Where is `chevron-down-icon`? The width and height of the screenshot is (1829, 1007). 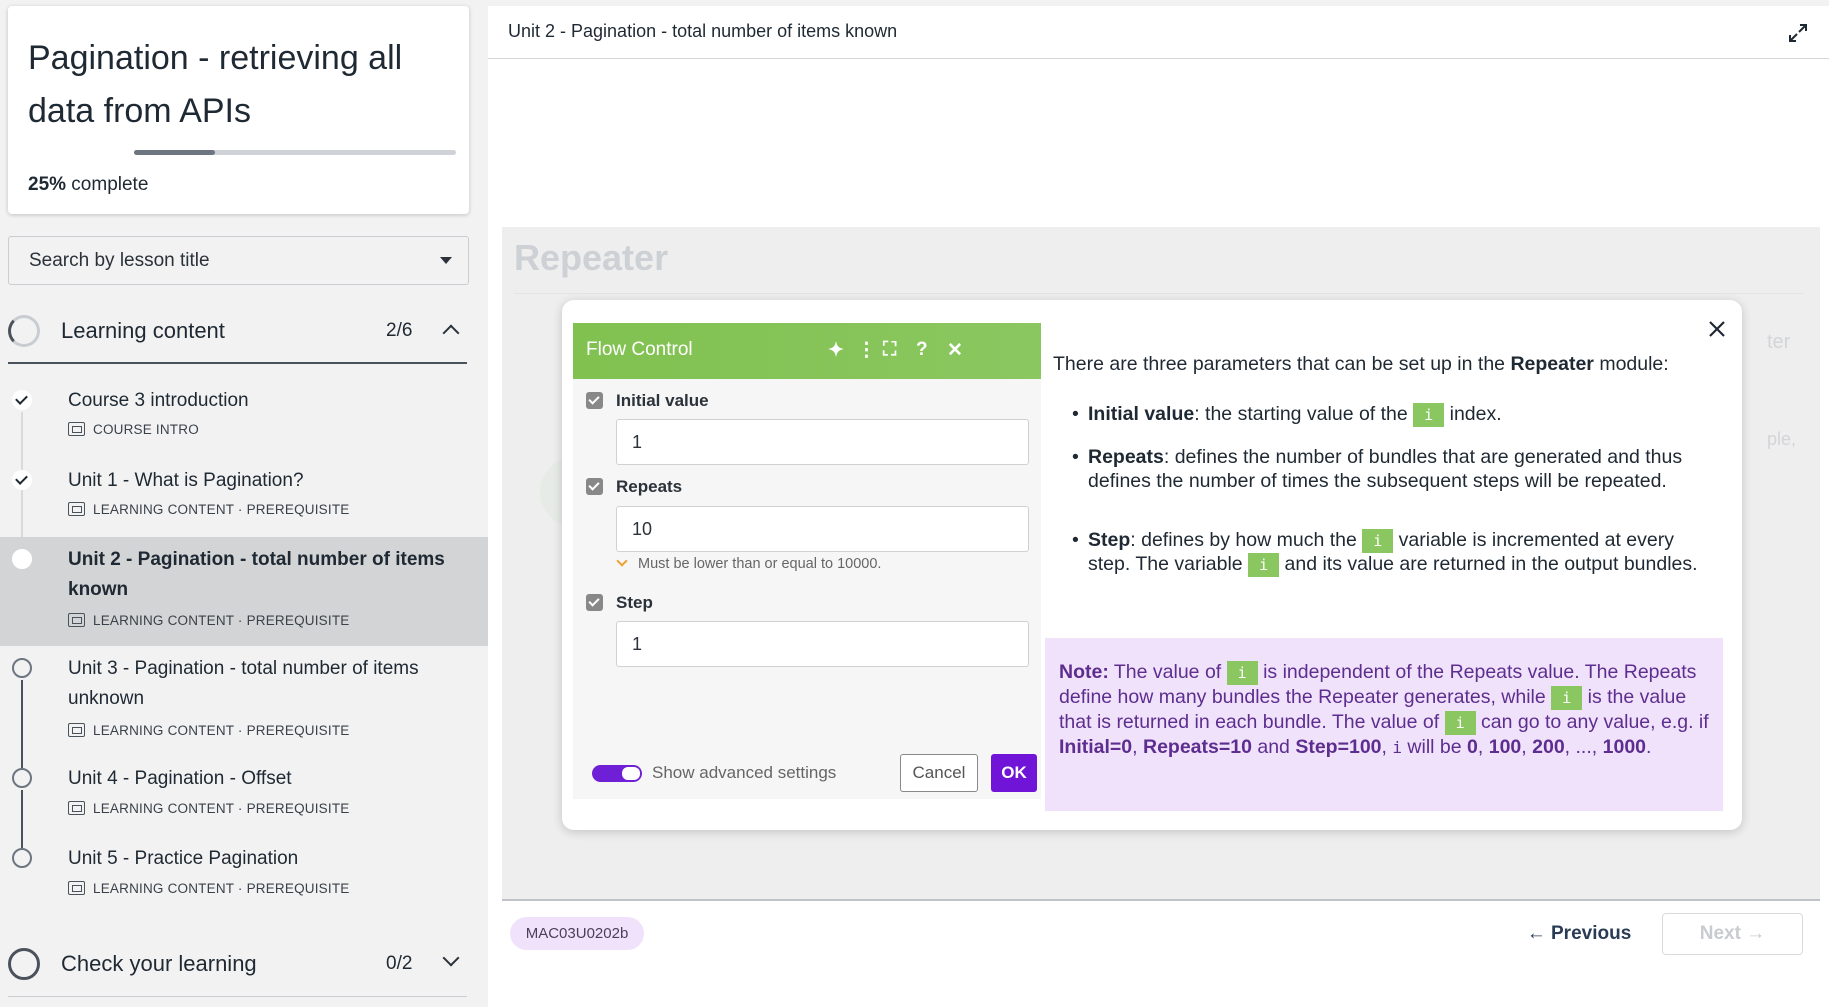
chevron-down-icon is located at coordinates (451, 958).